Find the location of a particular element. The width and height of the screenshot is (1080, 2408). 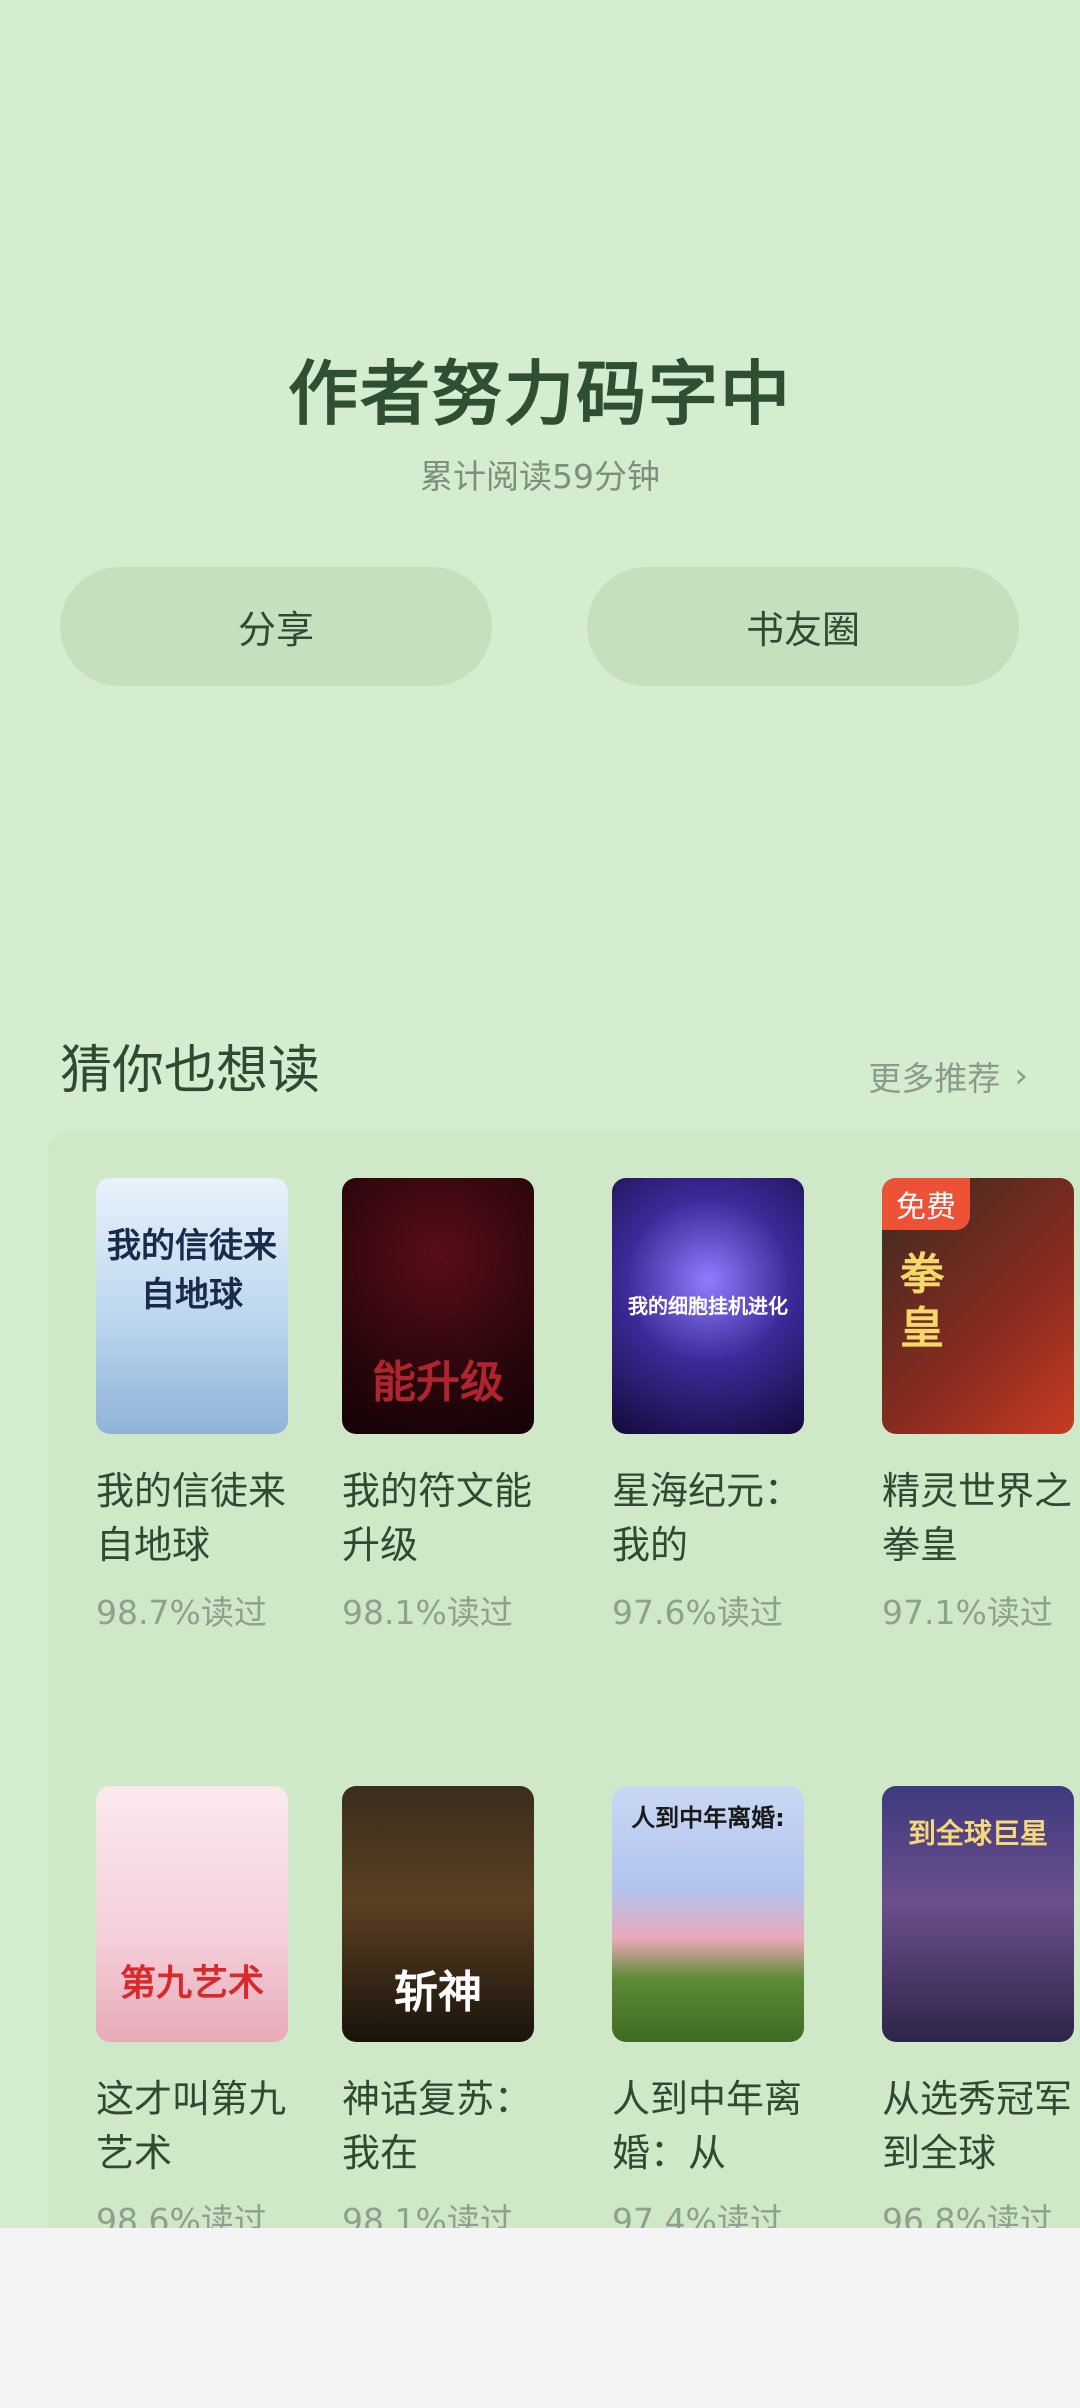

book-title: 我的符文能升级 is located at coordinates (437, 1518).